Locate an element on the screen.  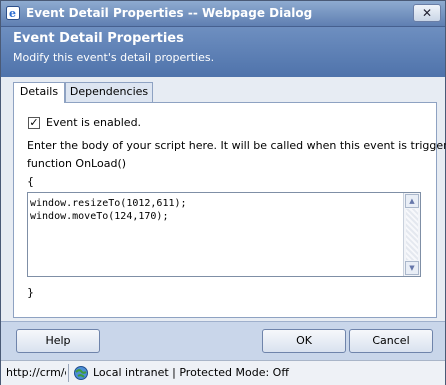
event-enabled-checkbox: ✓ is located at coordinates (34, 123).